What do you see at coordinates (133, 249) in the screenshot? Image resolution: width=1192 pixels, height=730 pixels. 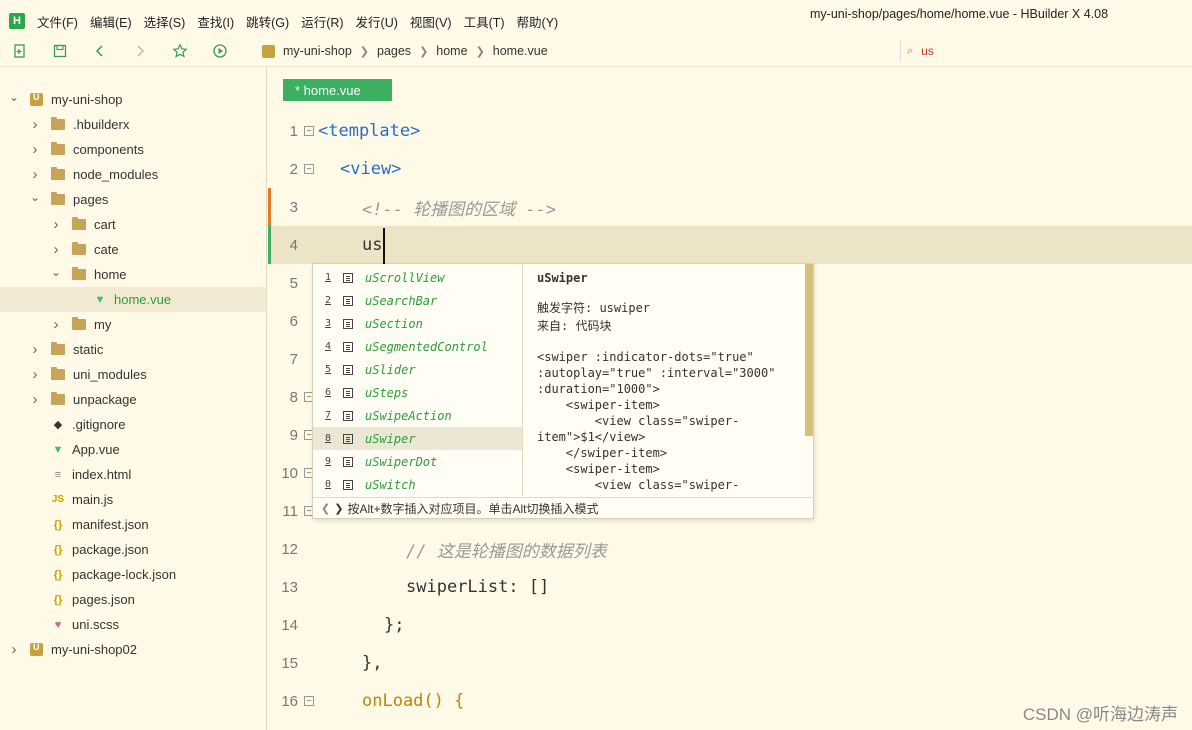 I see `sidebar-item-cate: › cate` at bounding box center [133, 249].